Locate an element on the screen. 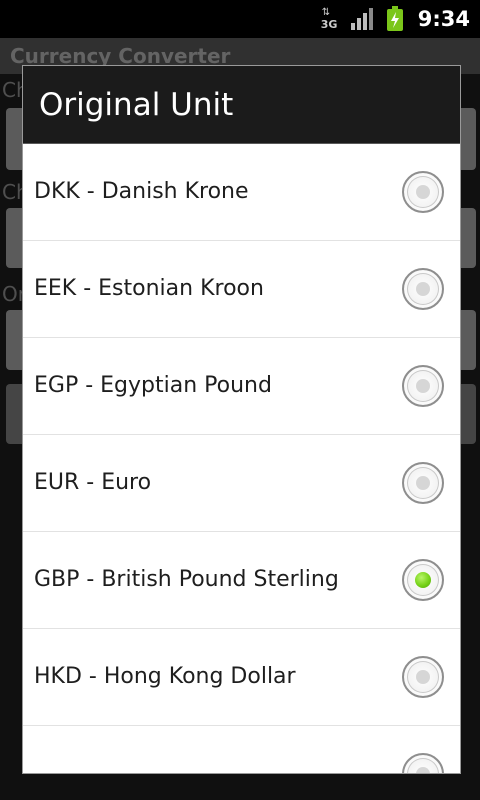  list-item: HKD - Hong Kong Dollar is located at coordinates (241, 677).